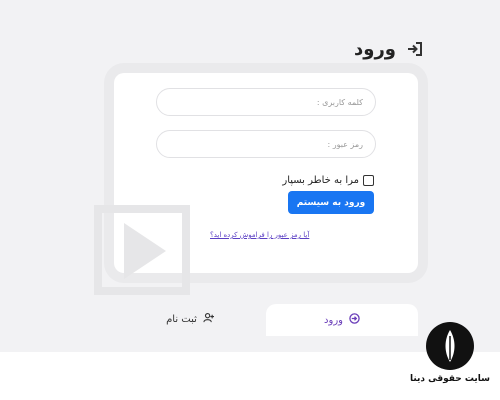 The height and width of the screenshot is (400, 500). Describe the element at coordinates (450, 379) in the screenshot. I see `brand-name: سایت حقوقی دینا` at that location.